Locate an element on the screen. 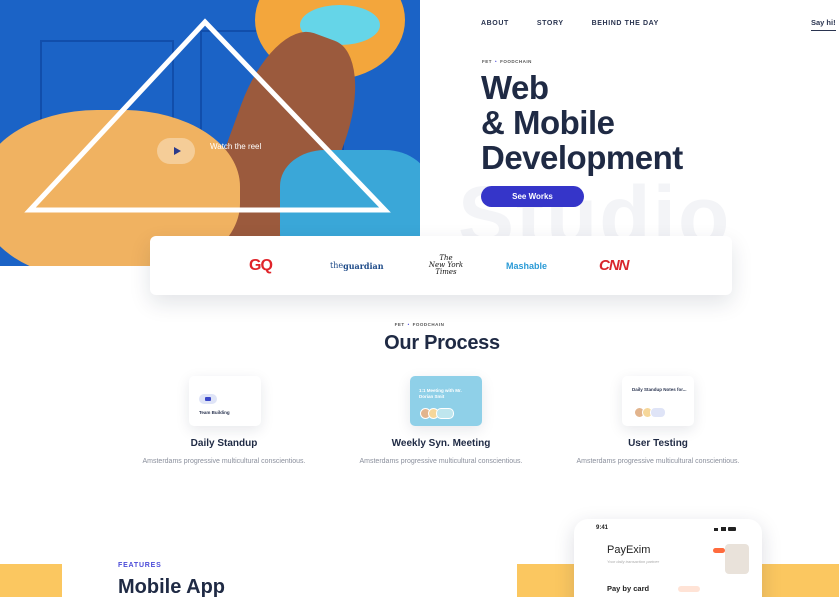 The width and height of the screenshot is (839, 597). process-breadcrumb: FET • FOODCHAIN is located at coordinates (419, 324).